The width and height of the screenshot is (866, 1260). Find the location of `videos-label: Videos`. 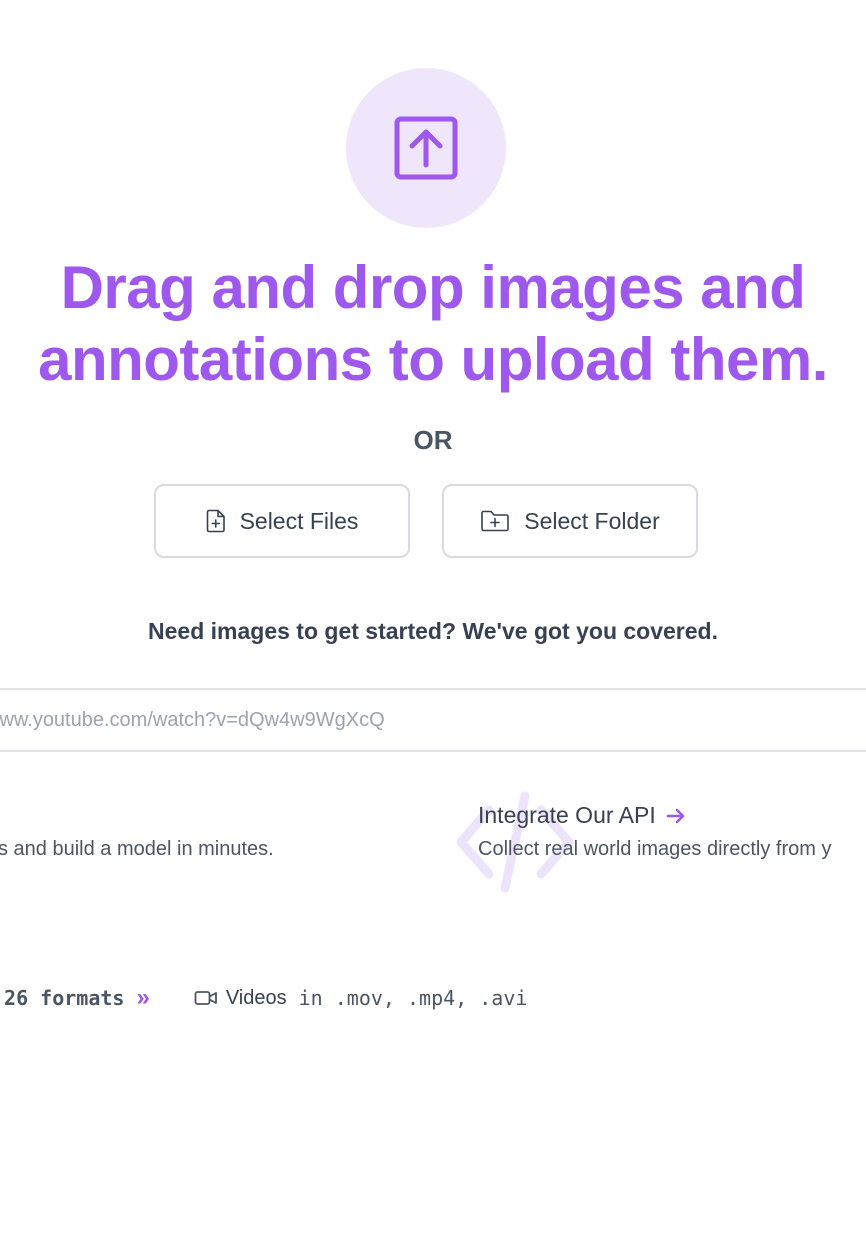

videos-label: Videos is located at coordinates (256, 997).